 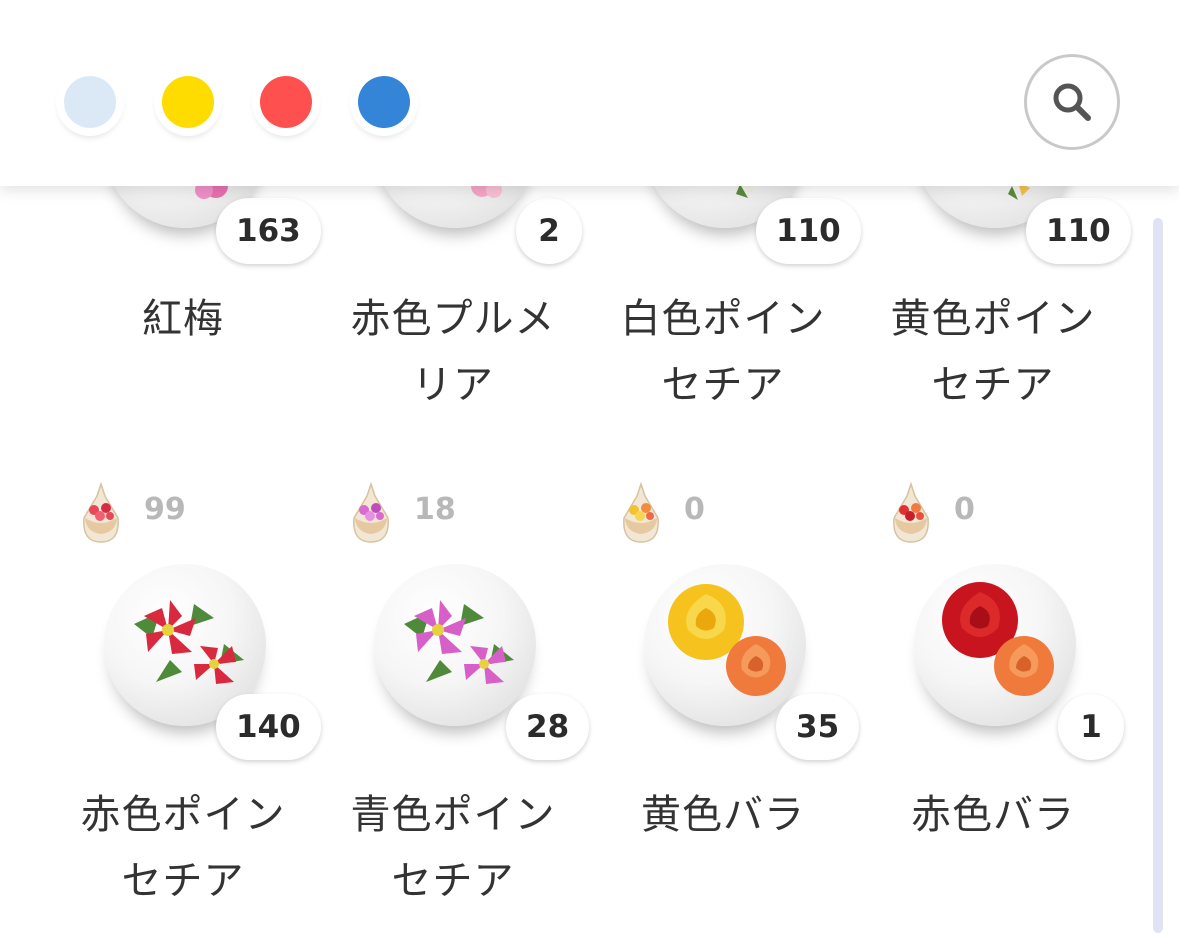 What do you see at coordinates (286, 102) in the screenshot?
I see `color-filter-red` at bounding box center [286, 102].